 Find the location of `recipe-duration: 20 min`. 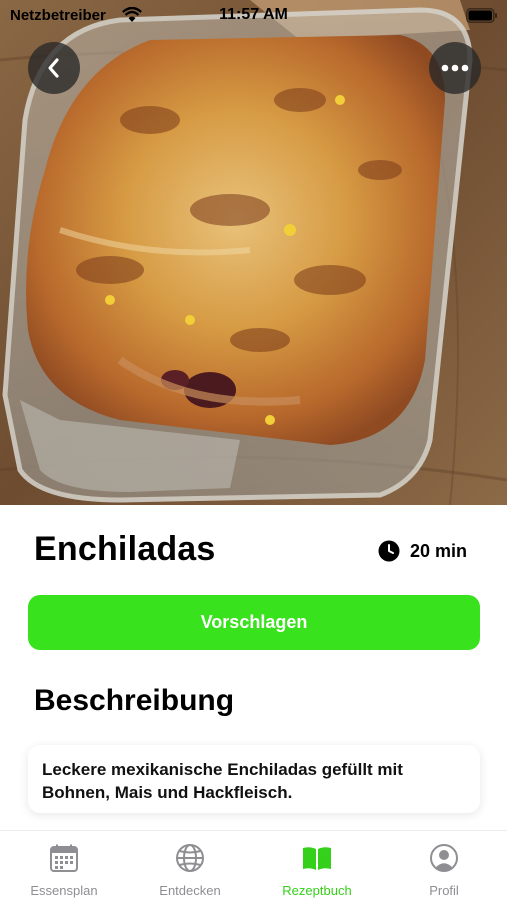

recipe-duration: 20 min is located at coordinates (422, 551).